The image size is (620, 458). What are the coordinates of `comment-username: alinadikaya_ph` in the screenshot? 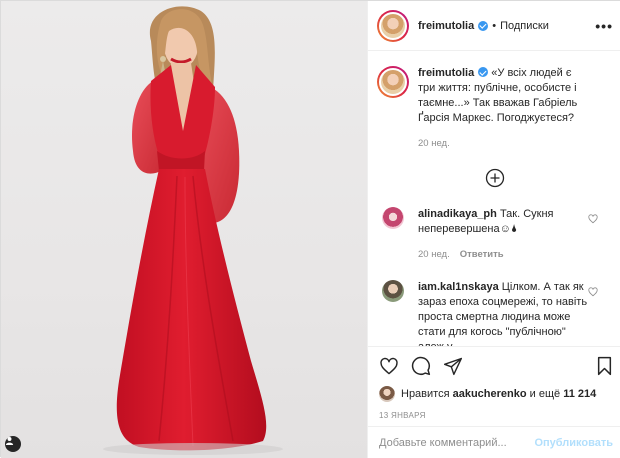 It's located at (457, 214).